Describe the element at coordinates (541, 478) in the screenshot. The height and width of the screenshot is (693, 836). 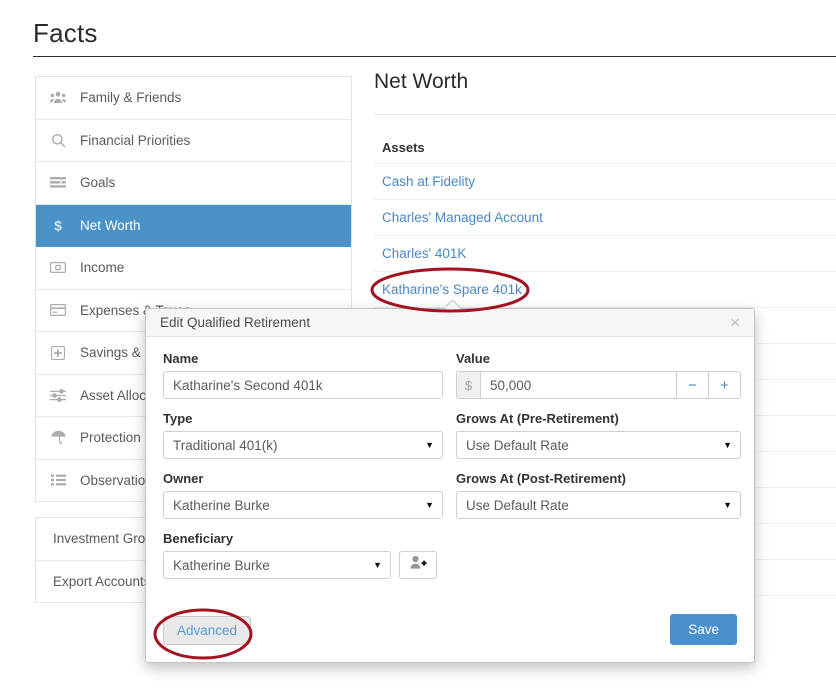
I see `post-retirement-label: Grows At (Post-Retirement)` at that location.